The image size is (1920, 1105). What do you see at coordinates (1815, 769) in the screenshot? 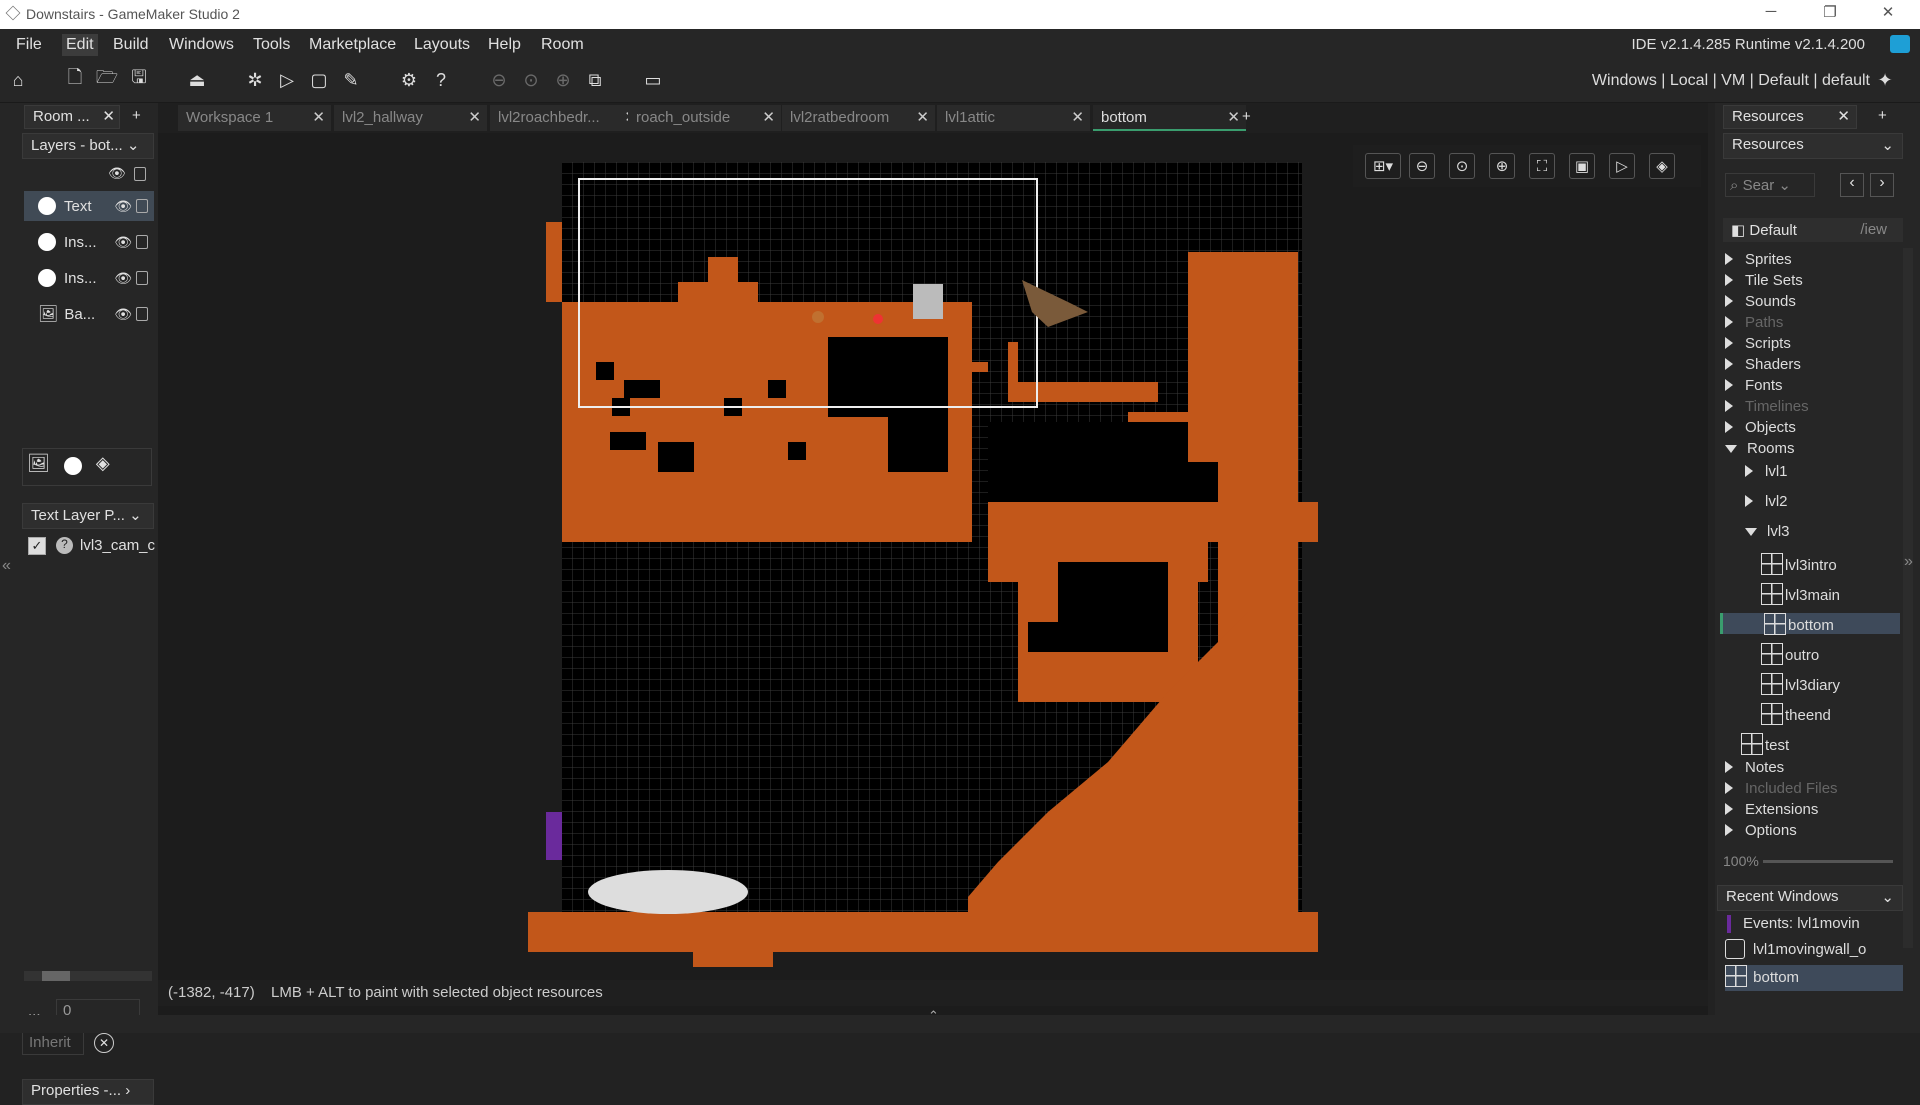
I see `tree-item: Notes` at bounding box center [1815, 769].